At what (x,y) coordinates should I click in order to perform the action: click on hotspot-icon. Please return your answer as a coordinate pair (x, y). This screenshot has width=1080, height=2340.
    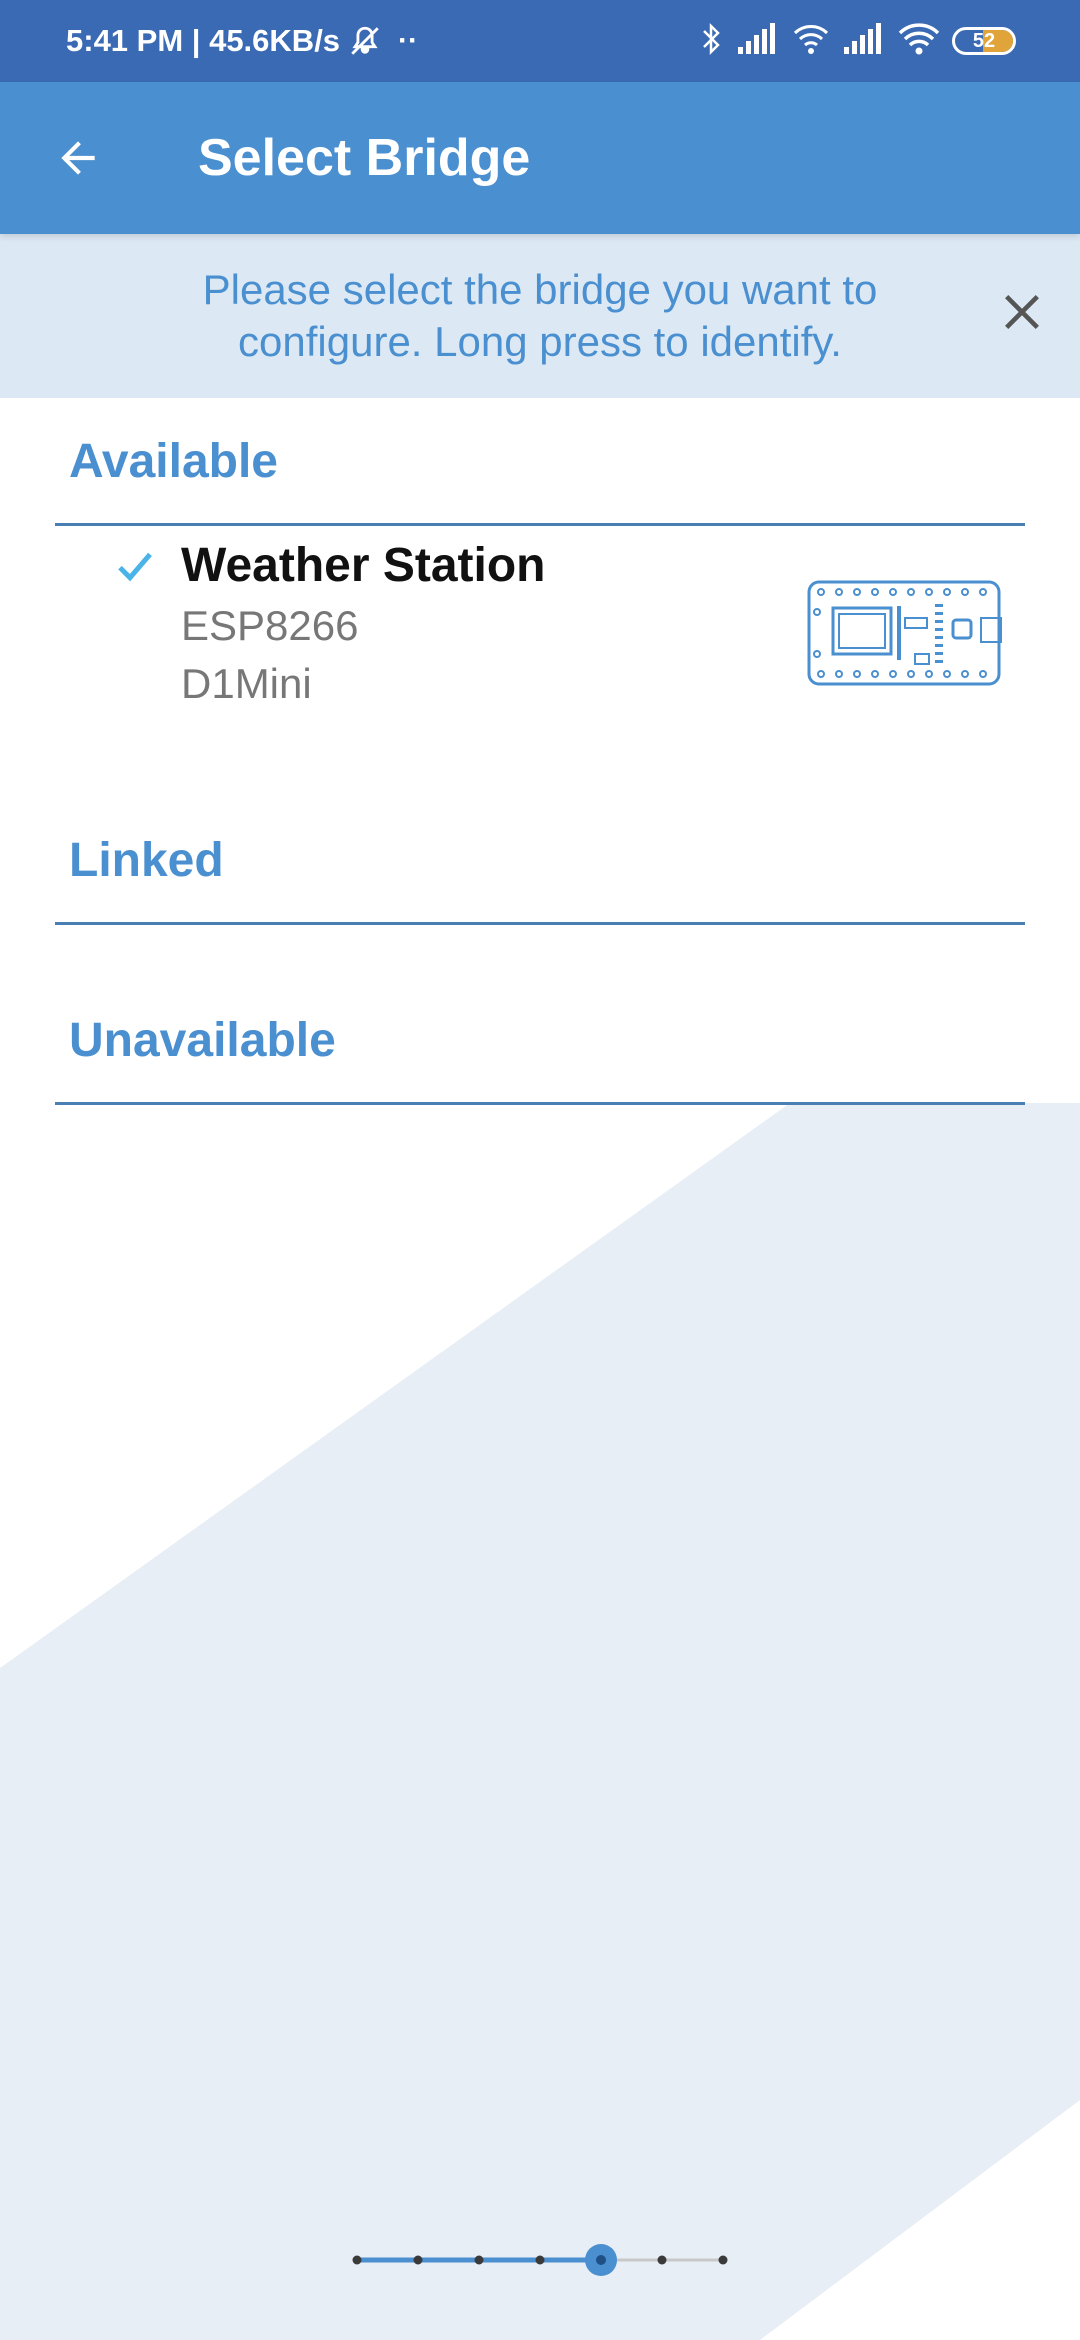
    Looking at the image, I should click on (811, 41).